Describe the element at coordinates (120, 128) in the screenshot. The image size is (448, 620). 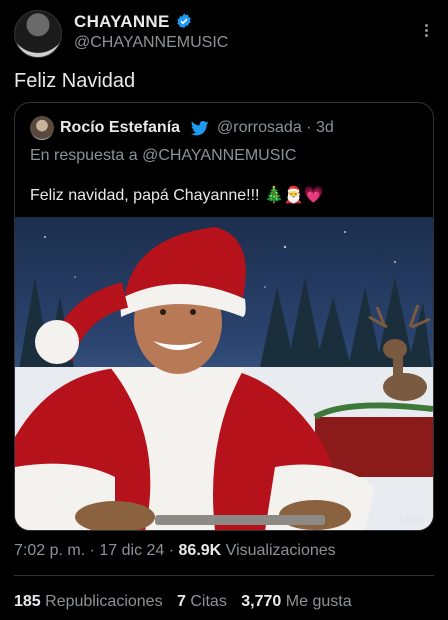
I see `quoted-author-name: Rocío Estefanía` at that location.